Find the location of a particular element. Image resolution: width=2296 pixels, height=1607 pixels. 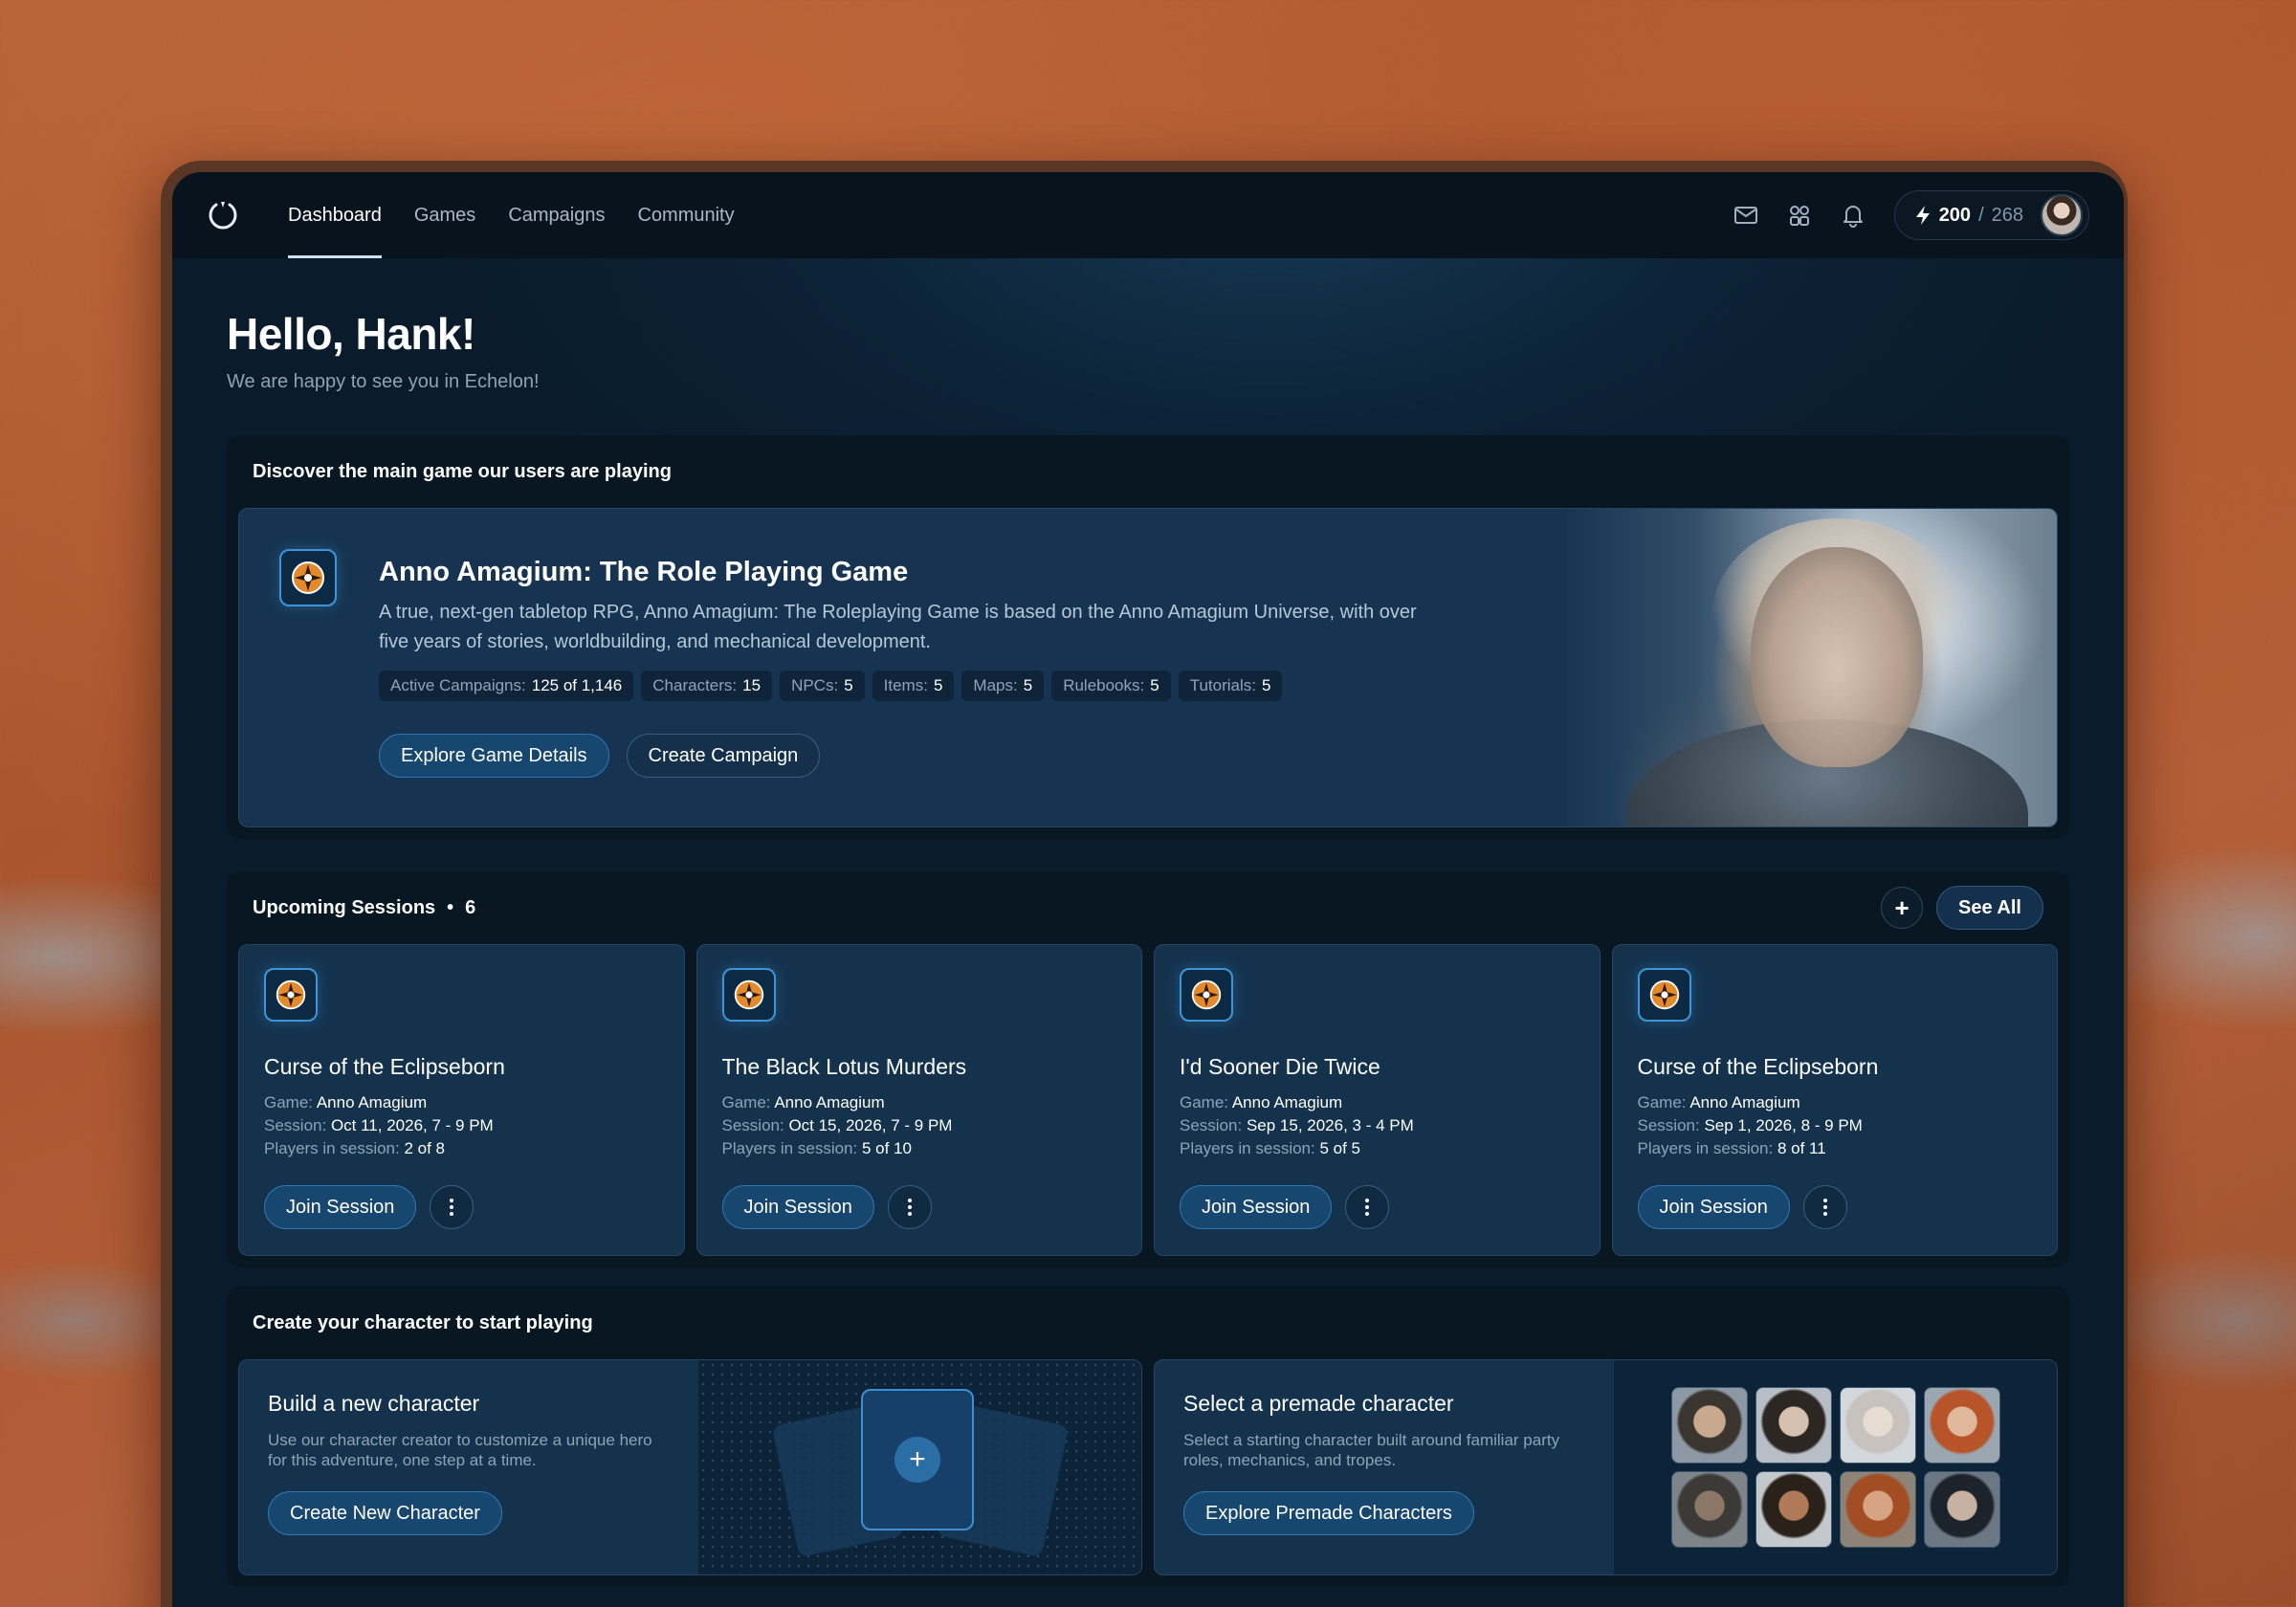

premade-portraits is located at coordinates (1836, 1467).